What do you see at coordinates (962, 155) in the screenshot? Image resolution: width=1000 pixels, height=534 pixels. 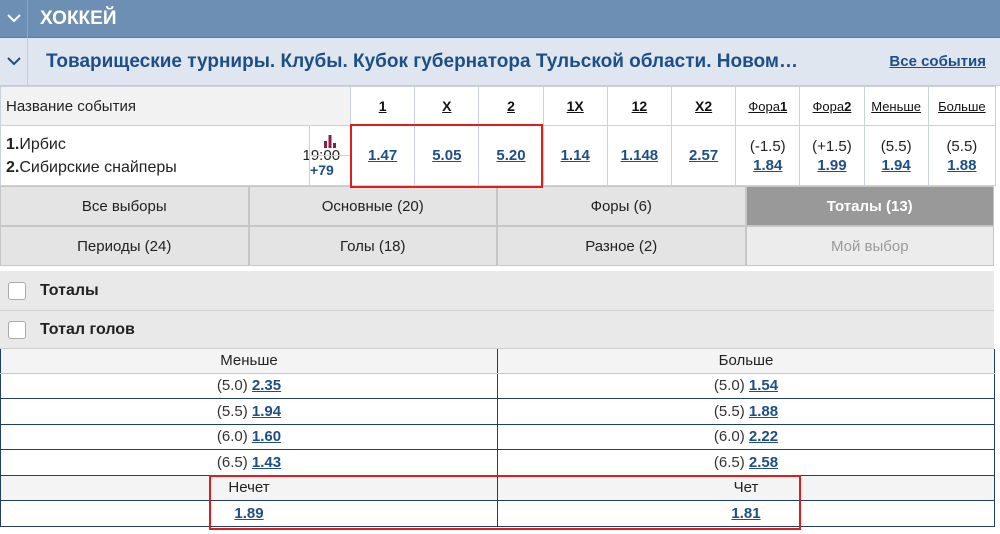 I see `odd-more: (5.5) 1.88` at bounding box center [962, 155].